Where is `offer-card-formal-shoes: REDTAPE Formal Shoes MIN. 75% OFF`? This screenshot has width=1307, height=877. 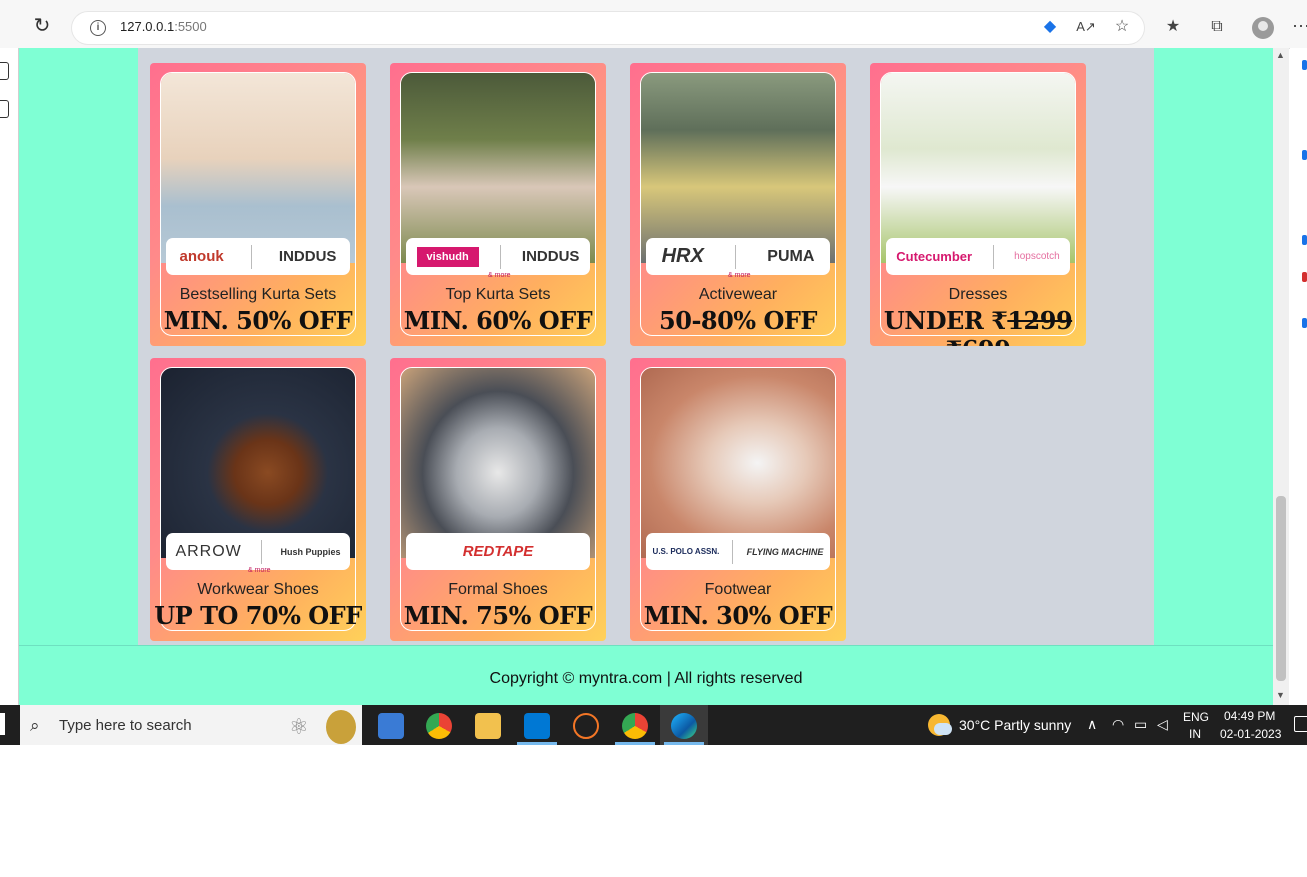 offer-card-formal-shoes: REDTAPE Formal Shoes MIN. 75% OFF is located at coordinates (498, 499).